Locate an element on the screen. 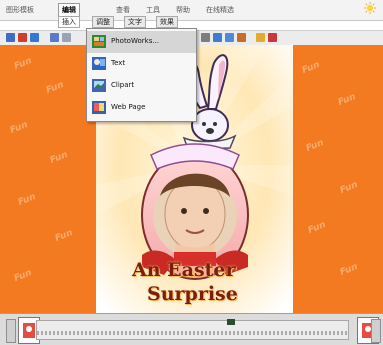  tab-text: 文字 is located at coordinates (135, 22).